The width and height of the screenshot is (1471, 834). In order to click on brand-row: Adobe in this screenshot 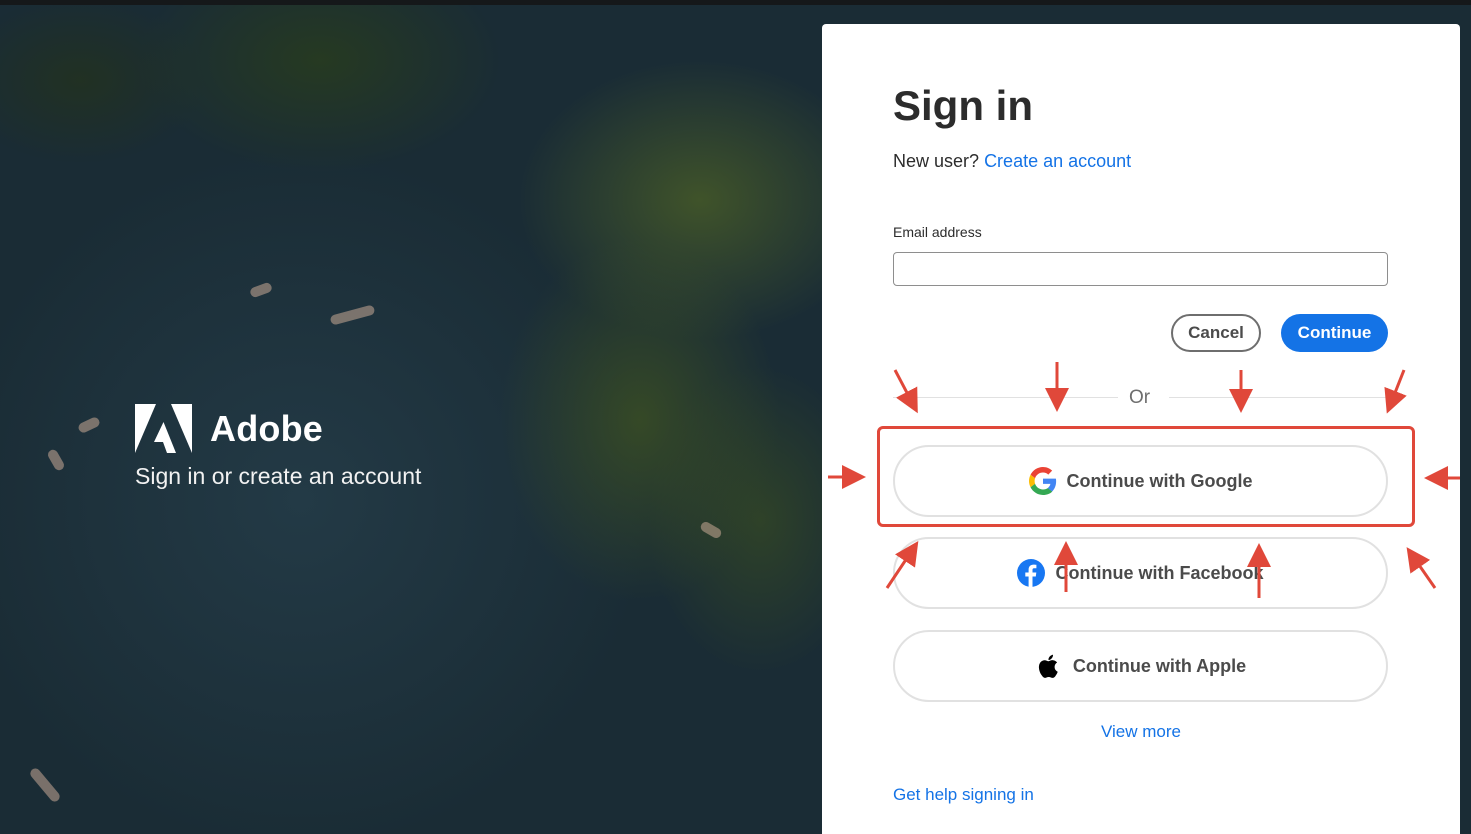, I will do `click(278, 428)`.